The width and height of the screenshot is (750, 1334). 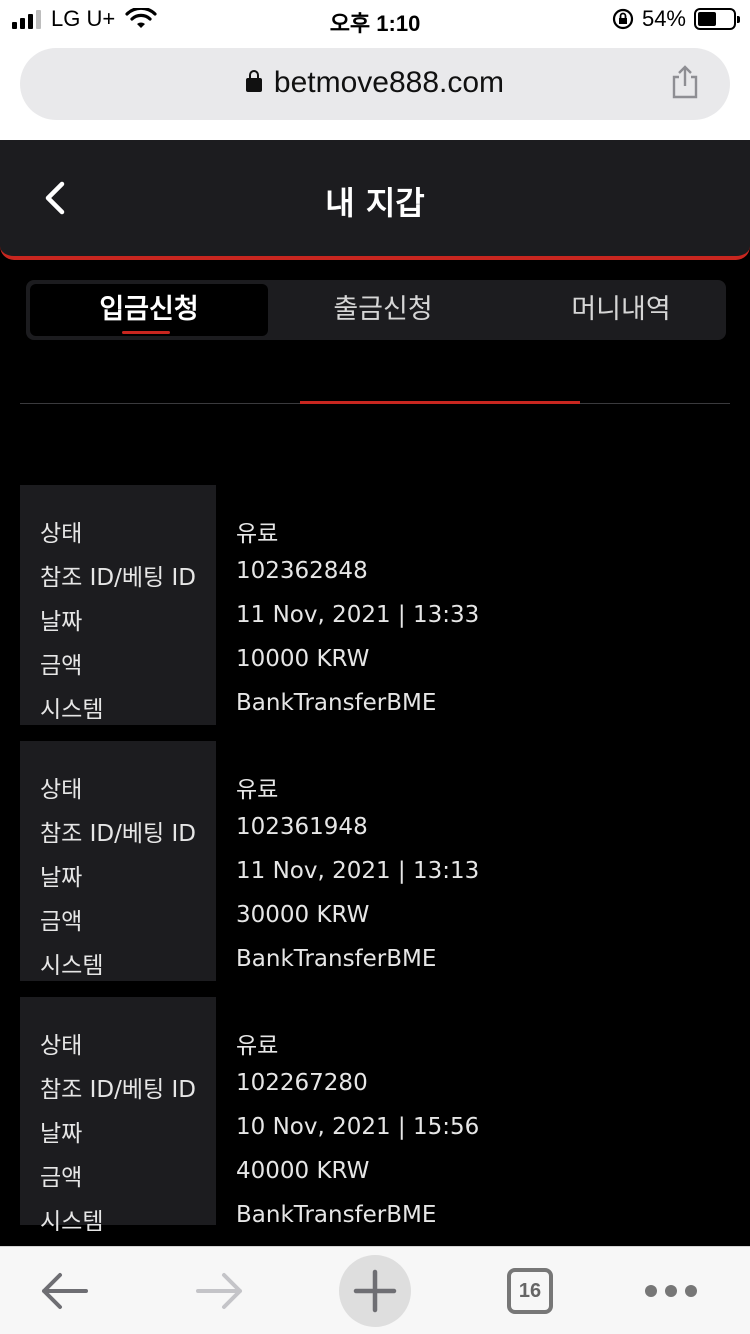 I want to click on tab-label: 입금신청, so click(x=149, y=309).